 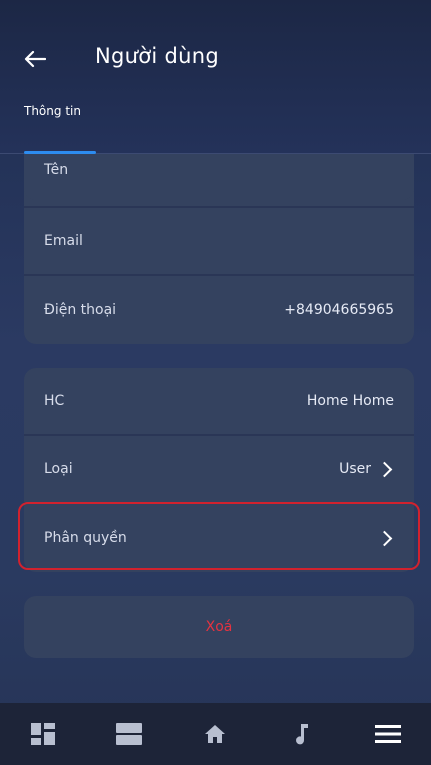 I want to click on dashboard-icon, so click(x=43, y=734).